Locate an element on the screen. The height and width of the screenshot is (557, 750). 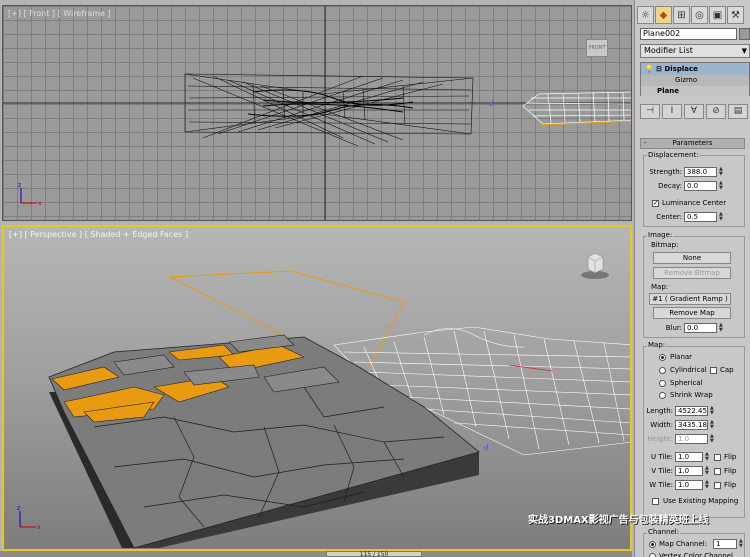
spherical-radio is located at coordinates (662, 383).